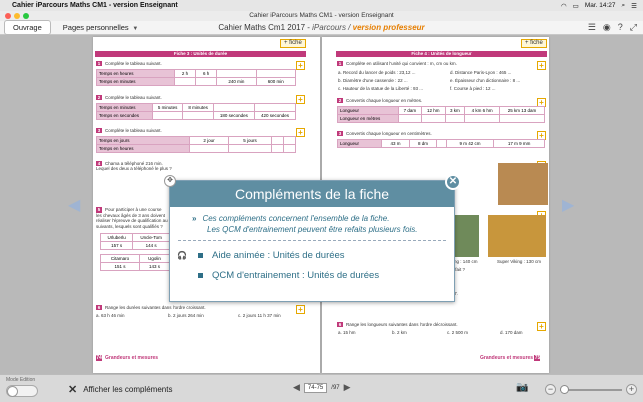  Describe the element at coordinates (458, 332) in the screenshot. I see `exercise-6-right-item-c: c. 2 500 m` at that location.